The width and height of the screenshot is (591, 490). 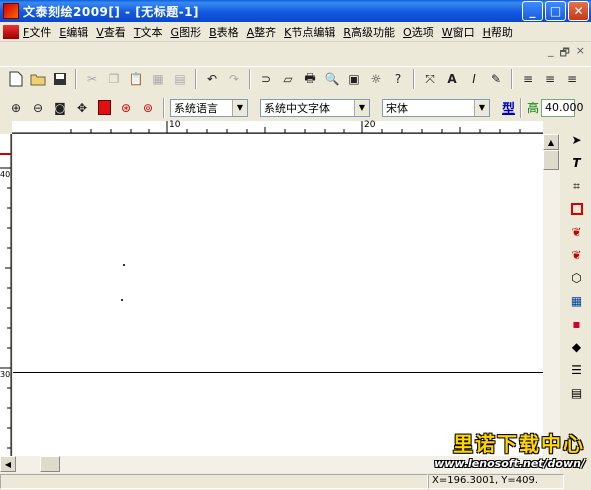 What do you see at coordinates (519, 444) in the screenshot?
I see `watermark-title: 里诺下载中心` at bounding box center [519, 444].